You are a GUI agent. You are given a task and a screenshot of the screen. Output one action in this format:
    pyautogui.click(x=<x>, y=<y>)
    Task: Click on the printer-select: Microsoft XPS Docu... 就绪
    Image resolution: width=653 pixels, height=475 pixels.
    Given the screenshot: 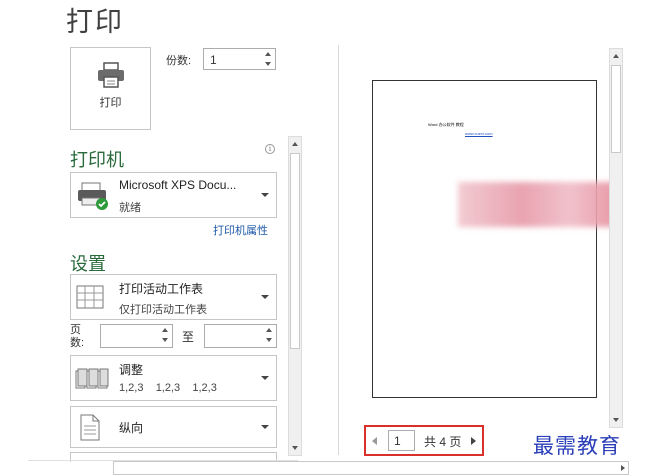 What is the action you would take?
    pyautogui.click(x=173, y=195)
    